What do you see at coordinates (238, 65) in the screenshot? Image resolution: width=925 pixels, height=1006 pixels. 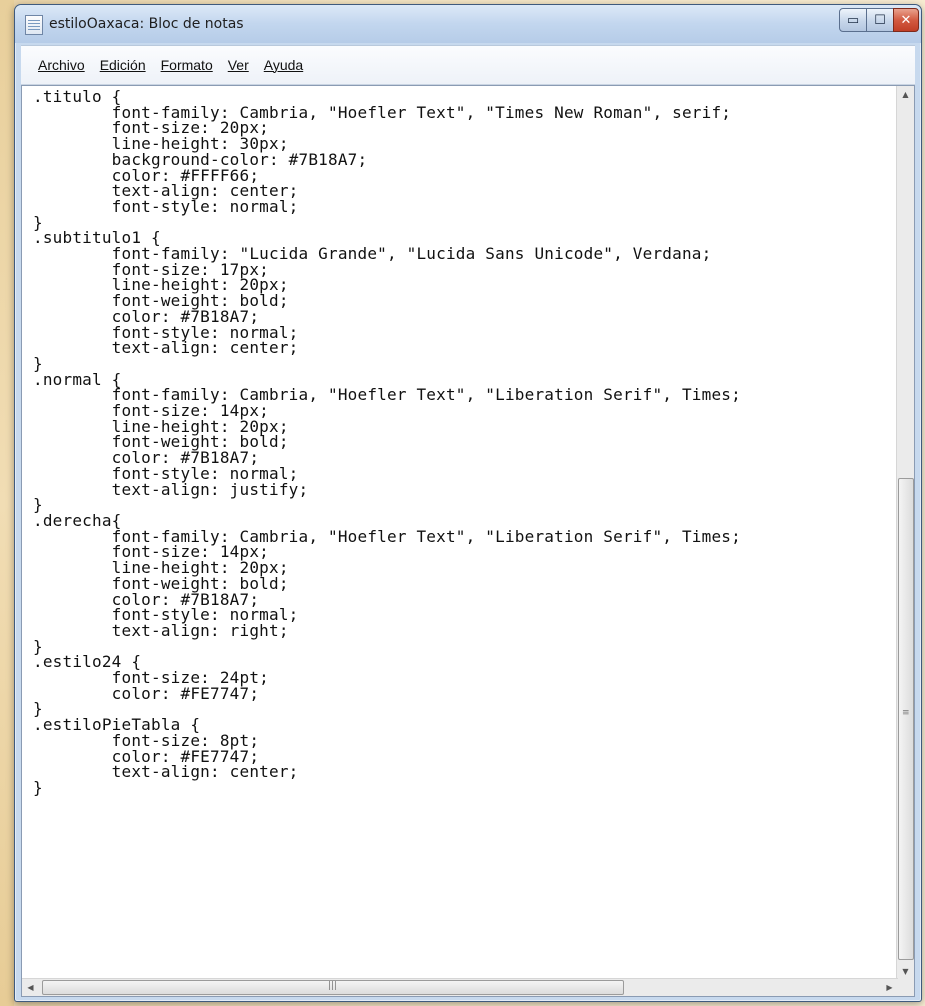 I see `menu-ver: Ver` at bounding box center [238, 65].